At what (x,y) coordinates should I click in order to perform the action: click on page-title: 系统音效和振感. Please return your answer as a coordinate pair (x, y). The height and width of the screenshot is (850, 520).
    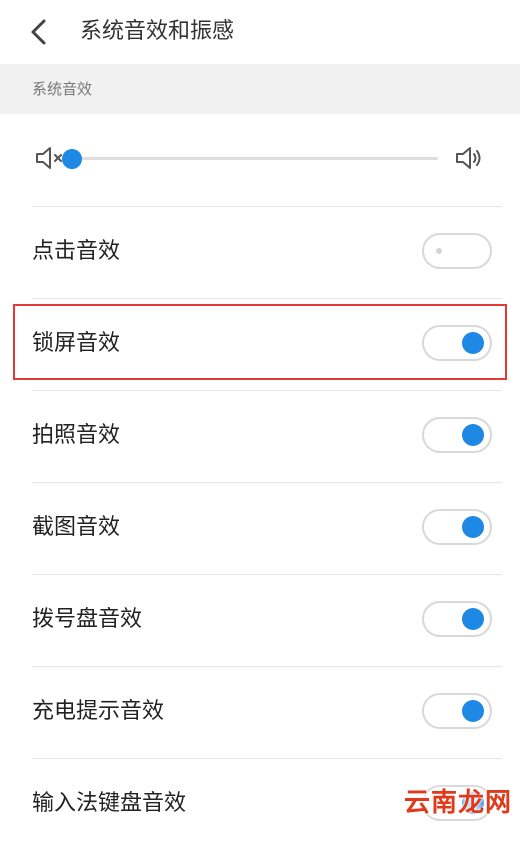
    Looking at the image, I should click on (157, 31).